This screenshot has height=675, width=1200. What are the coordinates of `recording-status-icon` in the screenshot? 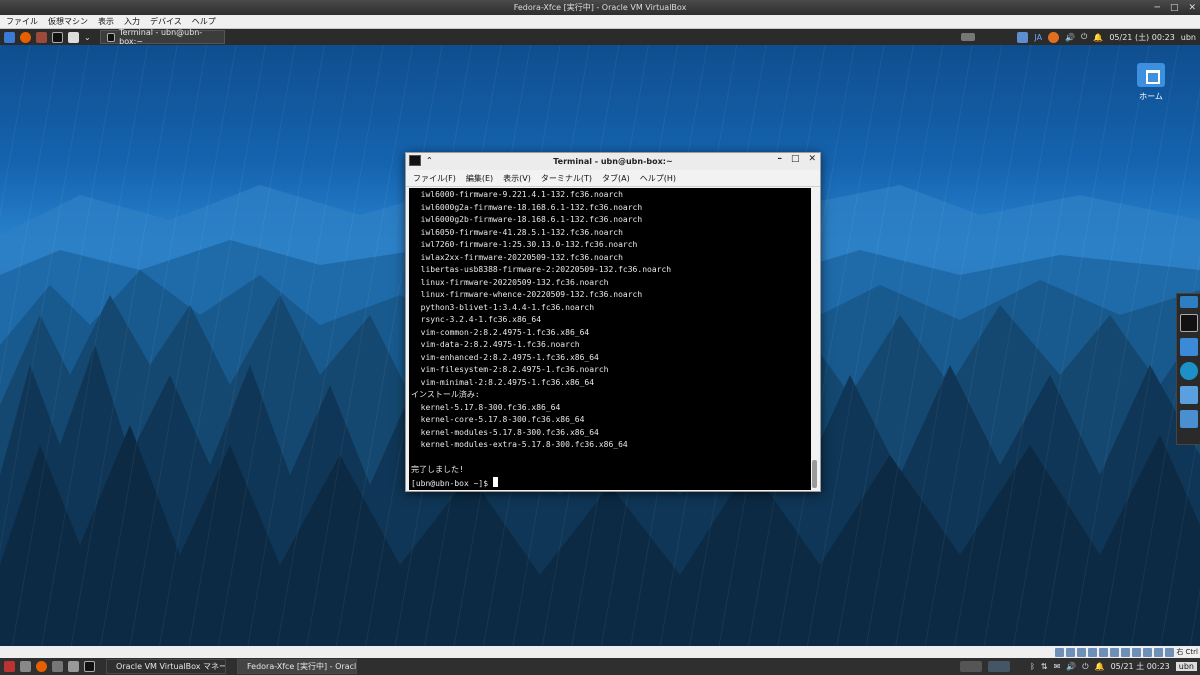 It's located at (1137, 652).